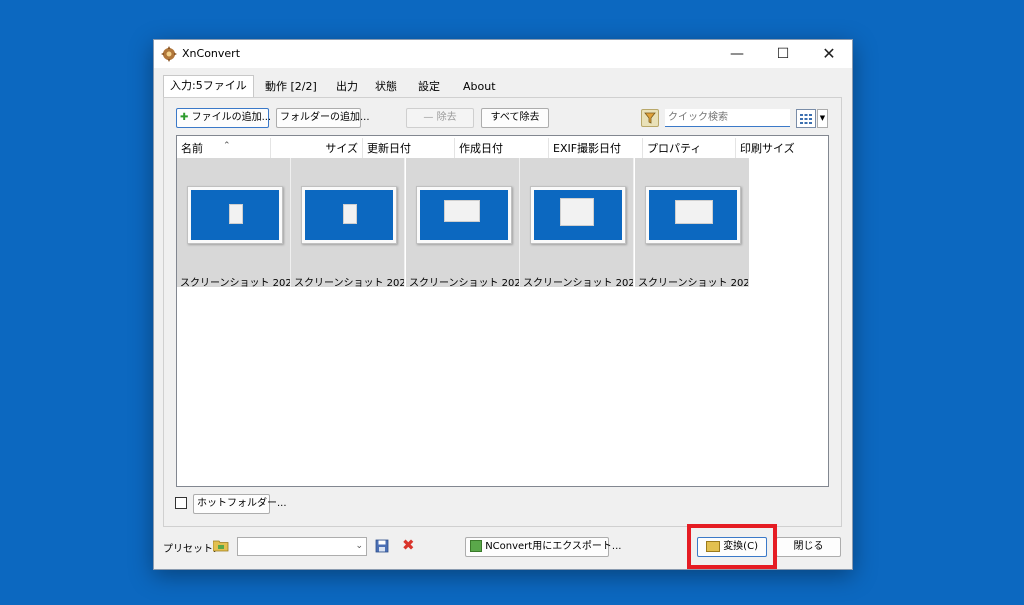 The image size is (1024, 605). Describe the element at coordinates (382, 546) in the screenshot. I see `save-icon` at that location.